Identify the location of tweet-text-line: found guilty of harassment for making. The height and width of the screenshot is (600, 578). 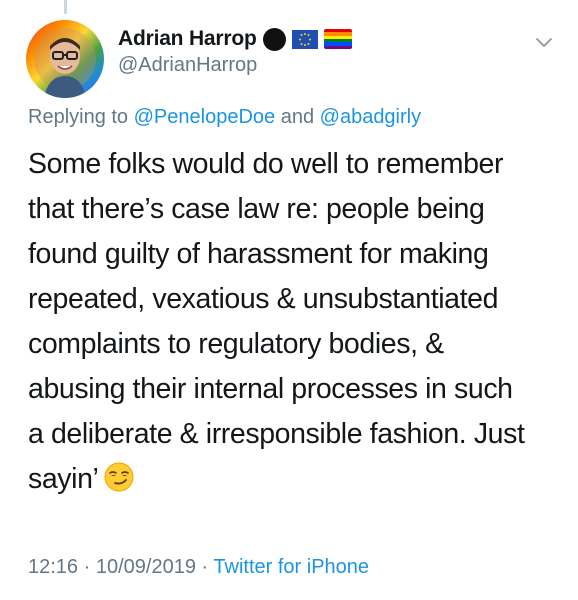
(258, 254).